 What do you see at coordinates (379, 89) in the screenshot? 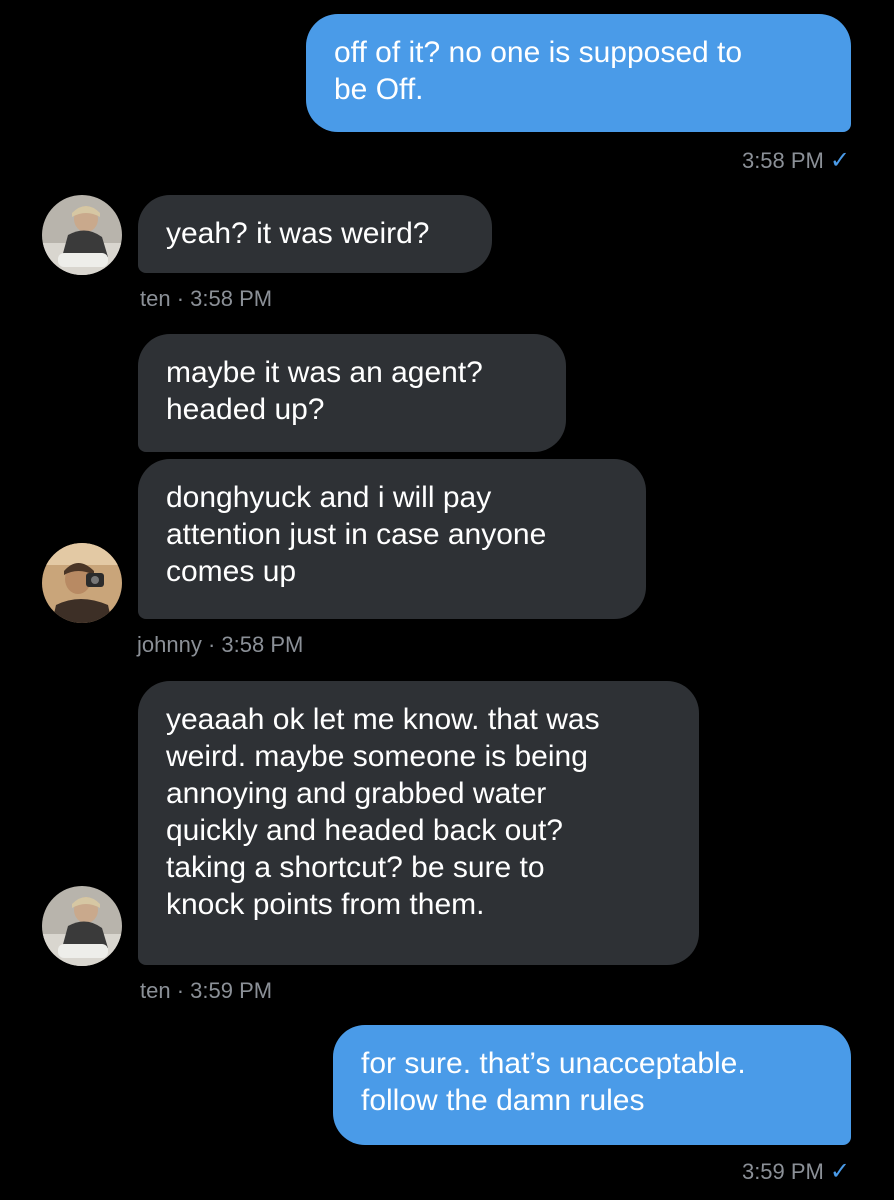
I see `message-text: be Off.` at bounding box center [379, 89].